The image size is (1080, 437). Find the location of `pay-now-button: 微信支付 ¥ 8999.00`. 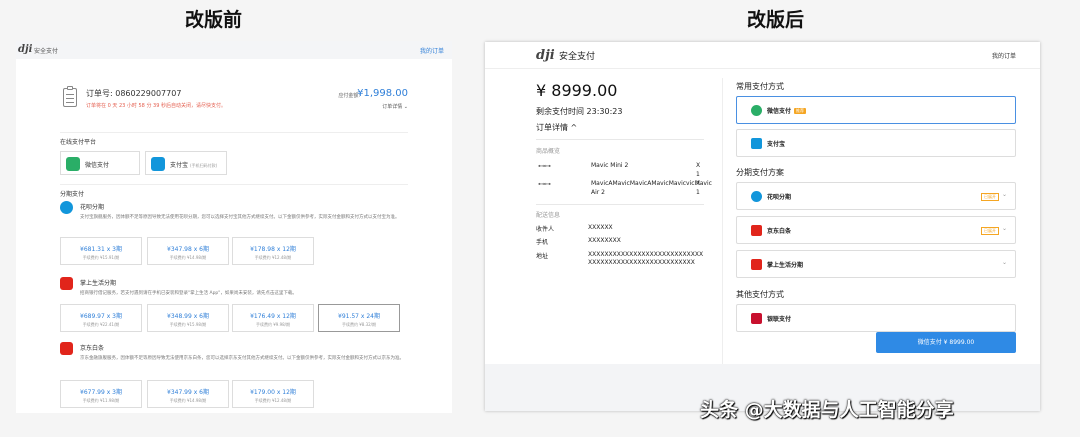

pay-now-button: 微信支付 ¥ 8999.00 is located at coordinates (946, 342).